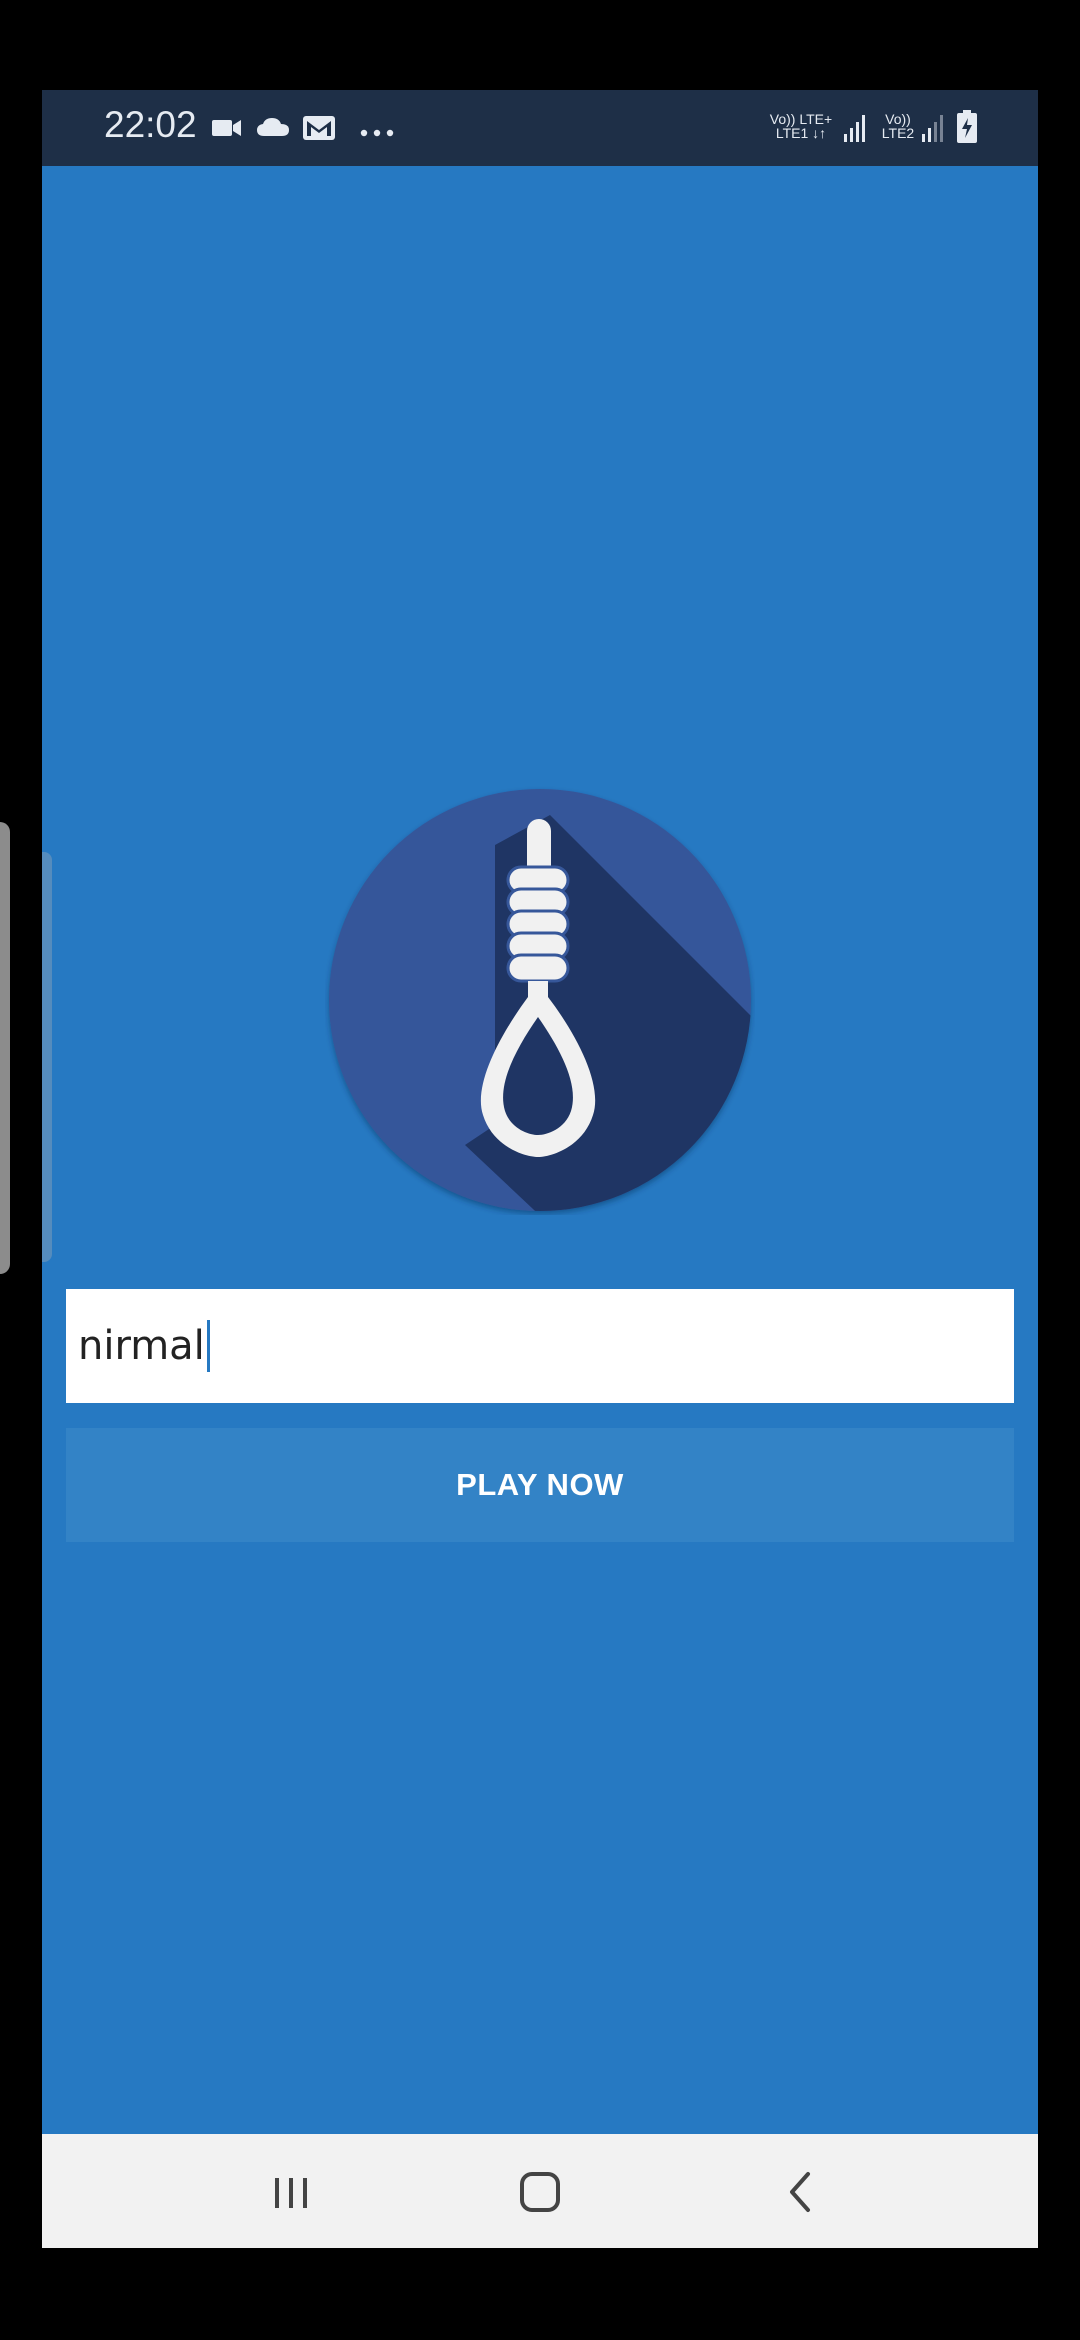  I want to click on gmail-icon, so click(319, 130).